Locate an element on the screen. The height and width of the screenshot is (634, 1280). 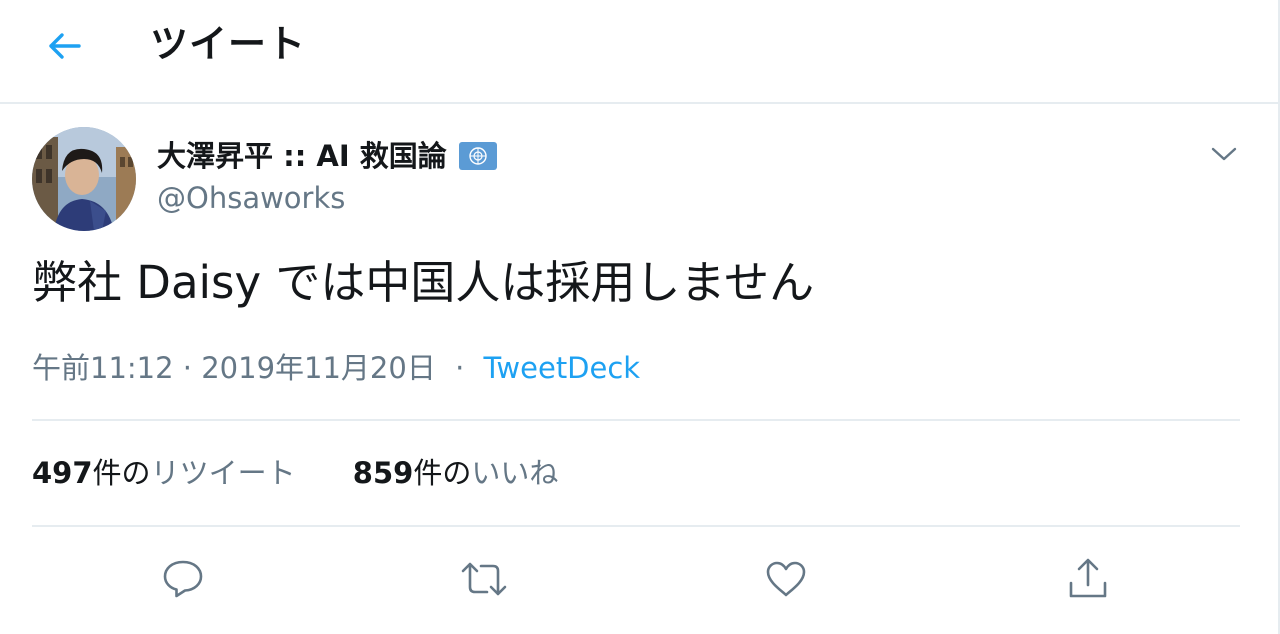
avatar-image is located at coordinates (84, 179).